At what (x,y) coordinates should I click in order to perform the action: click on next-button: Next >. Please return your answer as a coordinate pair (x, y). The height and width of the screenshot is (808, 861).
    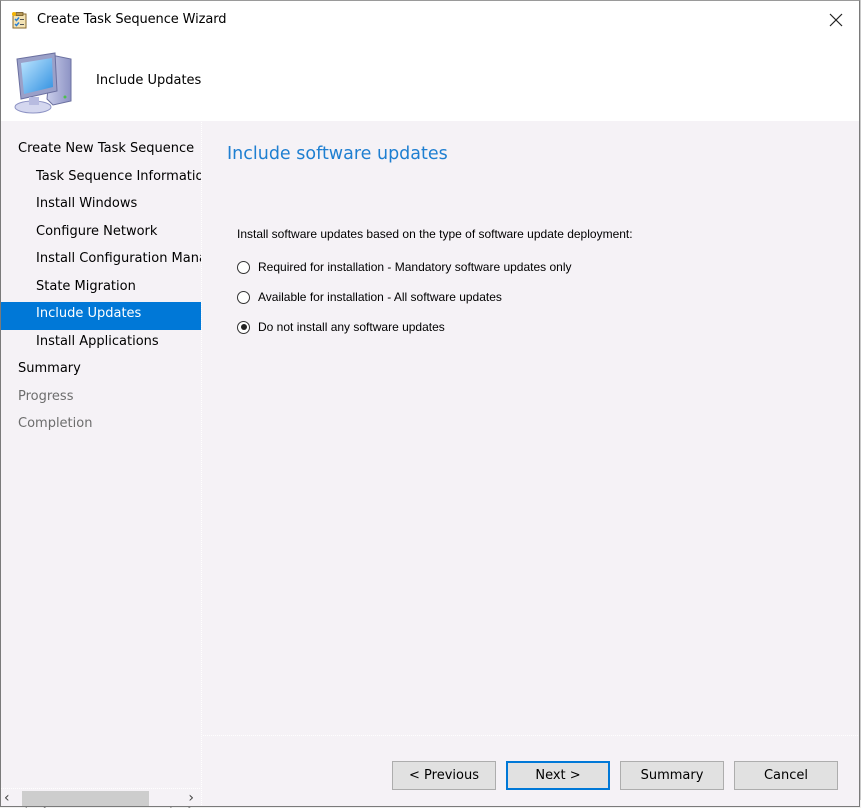
    Looking at the image, I should click on (558, 775).